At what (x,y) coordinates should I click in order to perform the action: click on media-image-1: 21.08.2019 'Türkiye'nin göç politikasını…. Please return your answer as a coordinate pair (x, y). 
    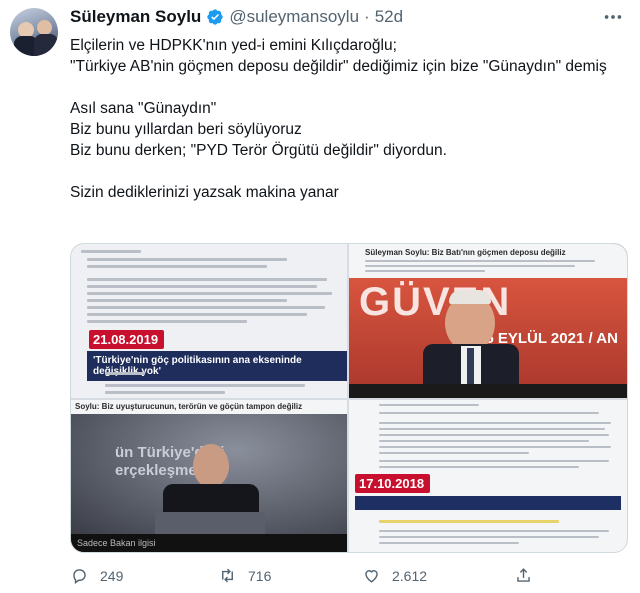
    Looking at the image, I should click on (209, 321).